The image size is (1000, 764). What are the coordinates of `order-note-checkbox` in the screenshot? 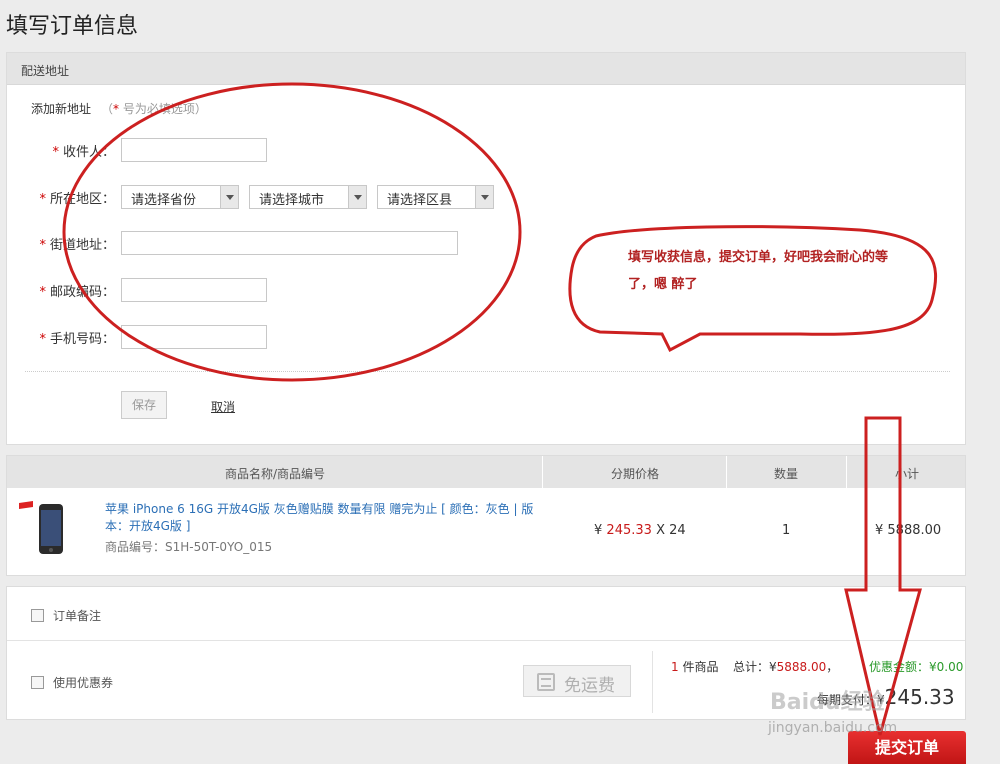 It's located at (37, 615).